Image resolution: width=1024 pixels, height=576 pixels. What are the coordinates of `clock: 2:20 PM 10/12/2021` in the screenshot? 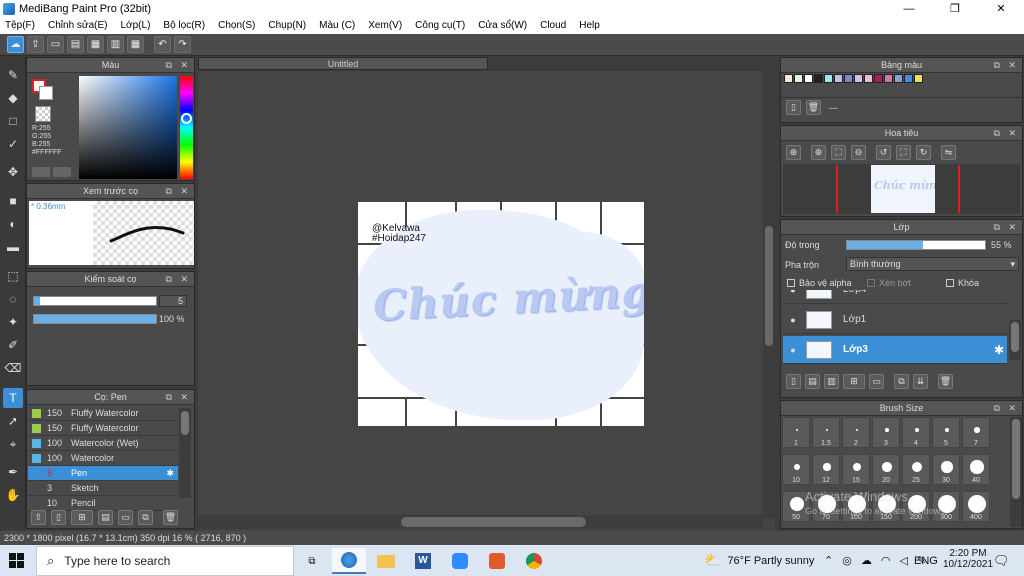 It's located at (968, 559).